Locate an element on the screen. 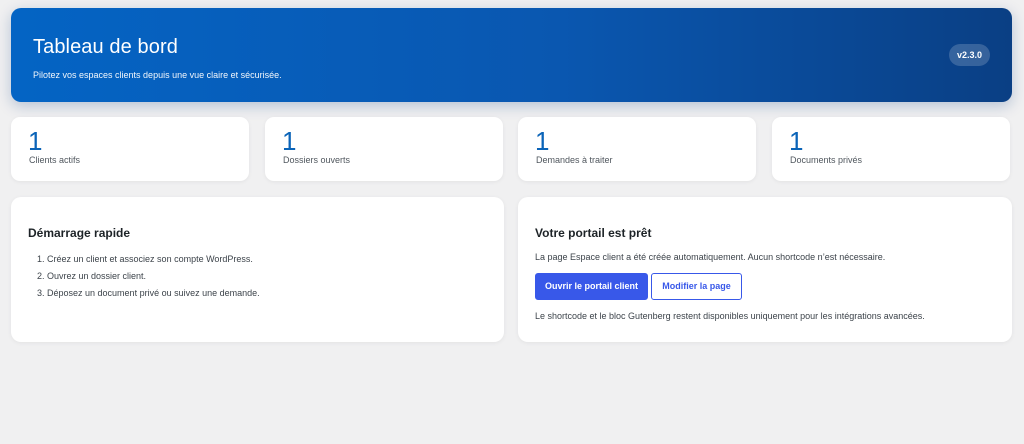 The height and width of the screenshot is (444, 1024). version-badge: v2.3.0 is located at coordinates (969, 55).